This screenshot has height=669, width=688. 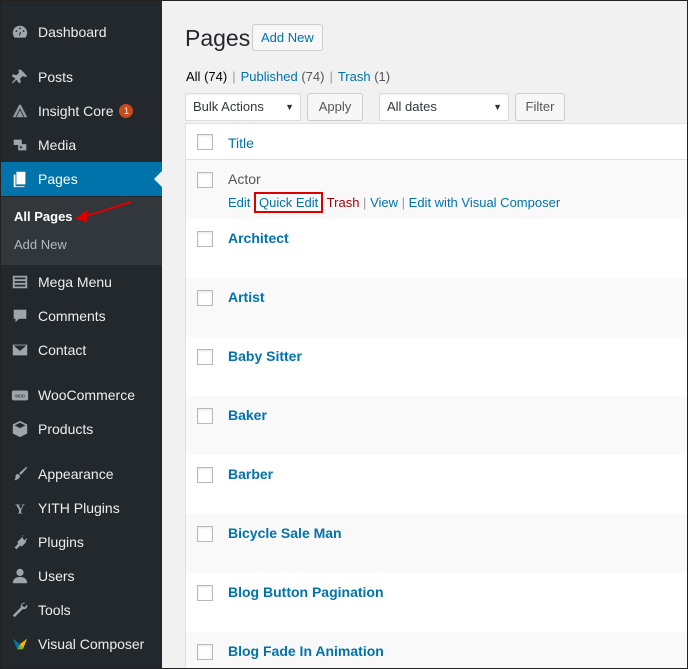 What do you see at coordinates (20, 542) in the screenshot?
I see `plug-icon` at bounding box center [20, 542].